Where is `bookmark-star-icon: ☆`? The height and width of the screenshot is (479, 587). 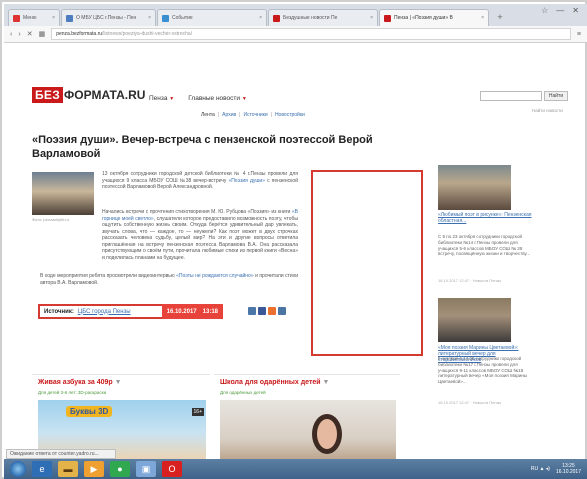 bookmark-star-icon: ☆ is located at coordinates (544, 10).